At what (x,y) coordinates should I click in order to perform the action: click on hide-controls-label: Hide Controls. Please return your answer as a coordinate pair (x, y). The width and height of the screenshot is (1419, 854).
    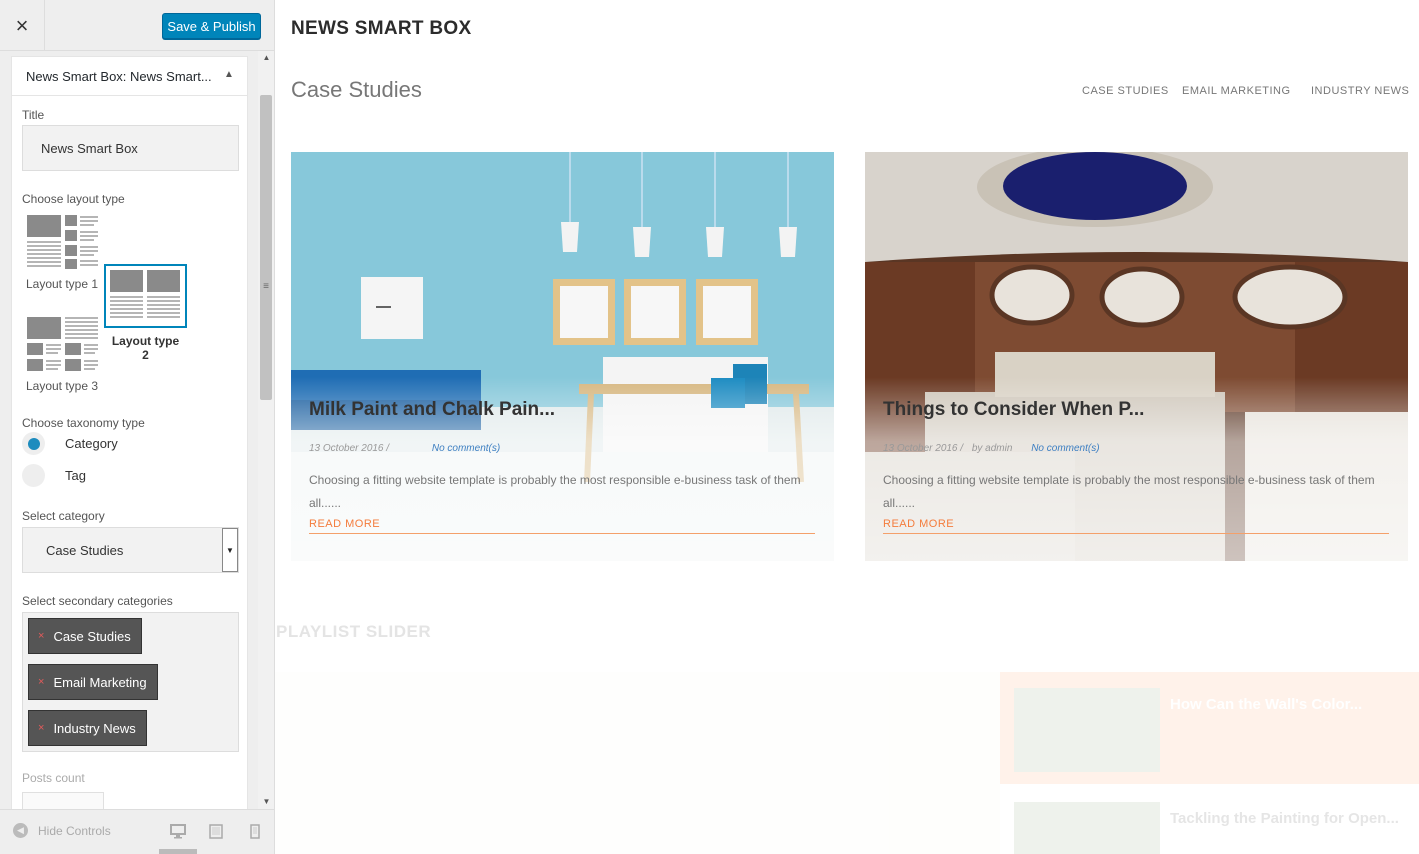
    Looking at the image, I should click on (74, 830).